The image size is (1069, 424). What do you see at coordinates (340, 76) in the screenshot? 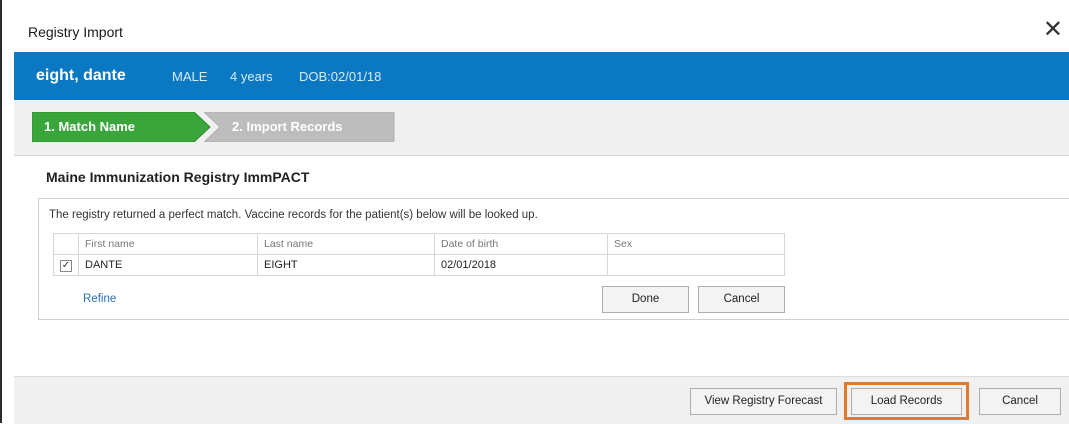
I see `patient-dob: DOB:02/01/18` at bounding box center [340, 76].